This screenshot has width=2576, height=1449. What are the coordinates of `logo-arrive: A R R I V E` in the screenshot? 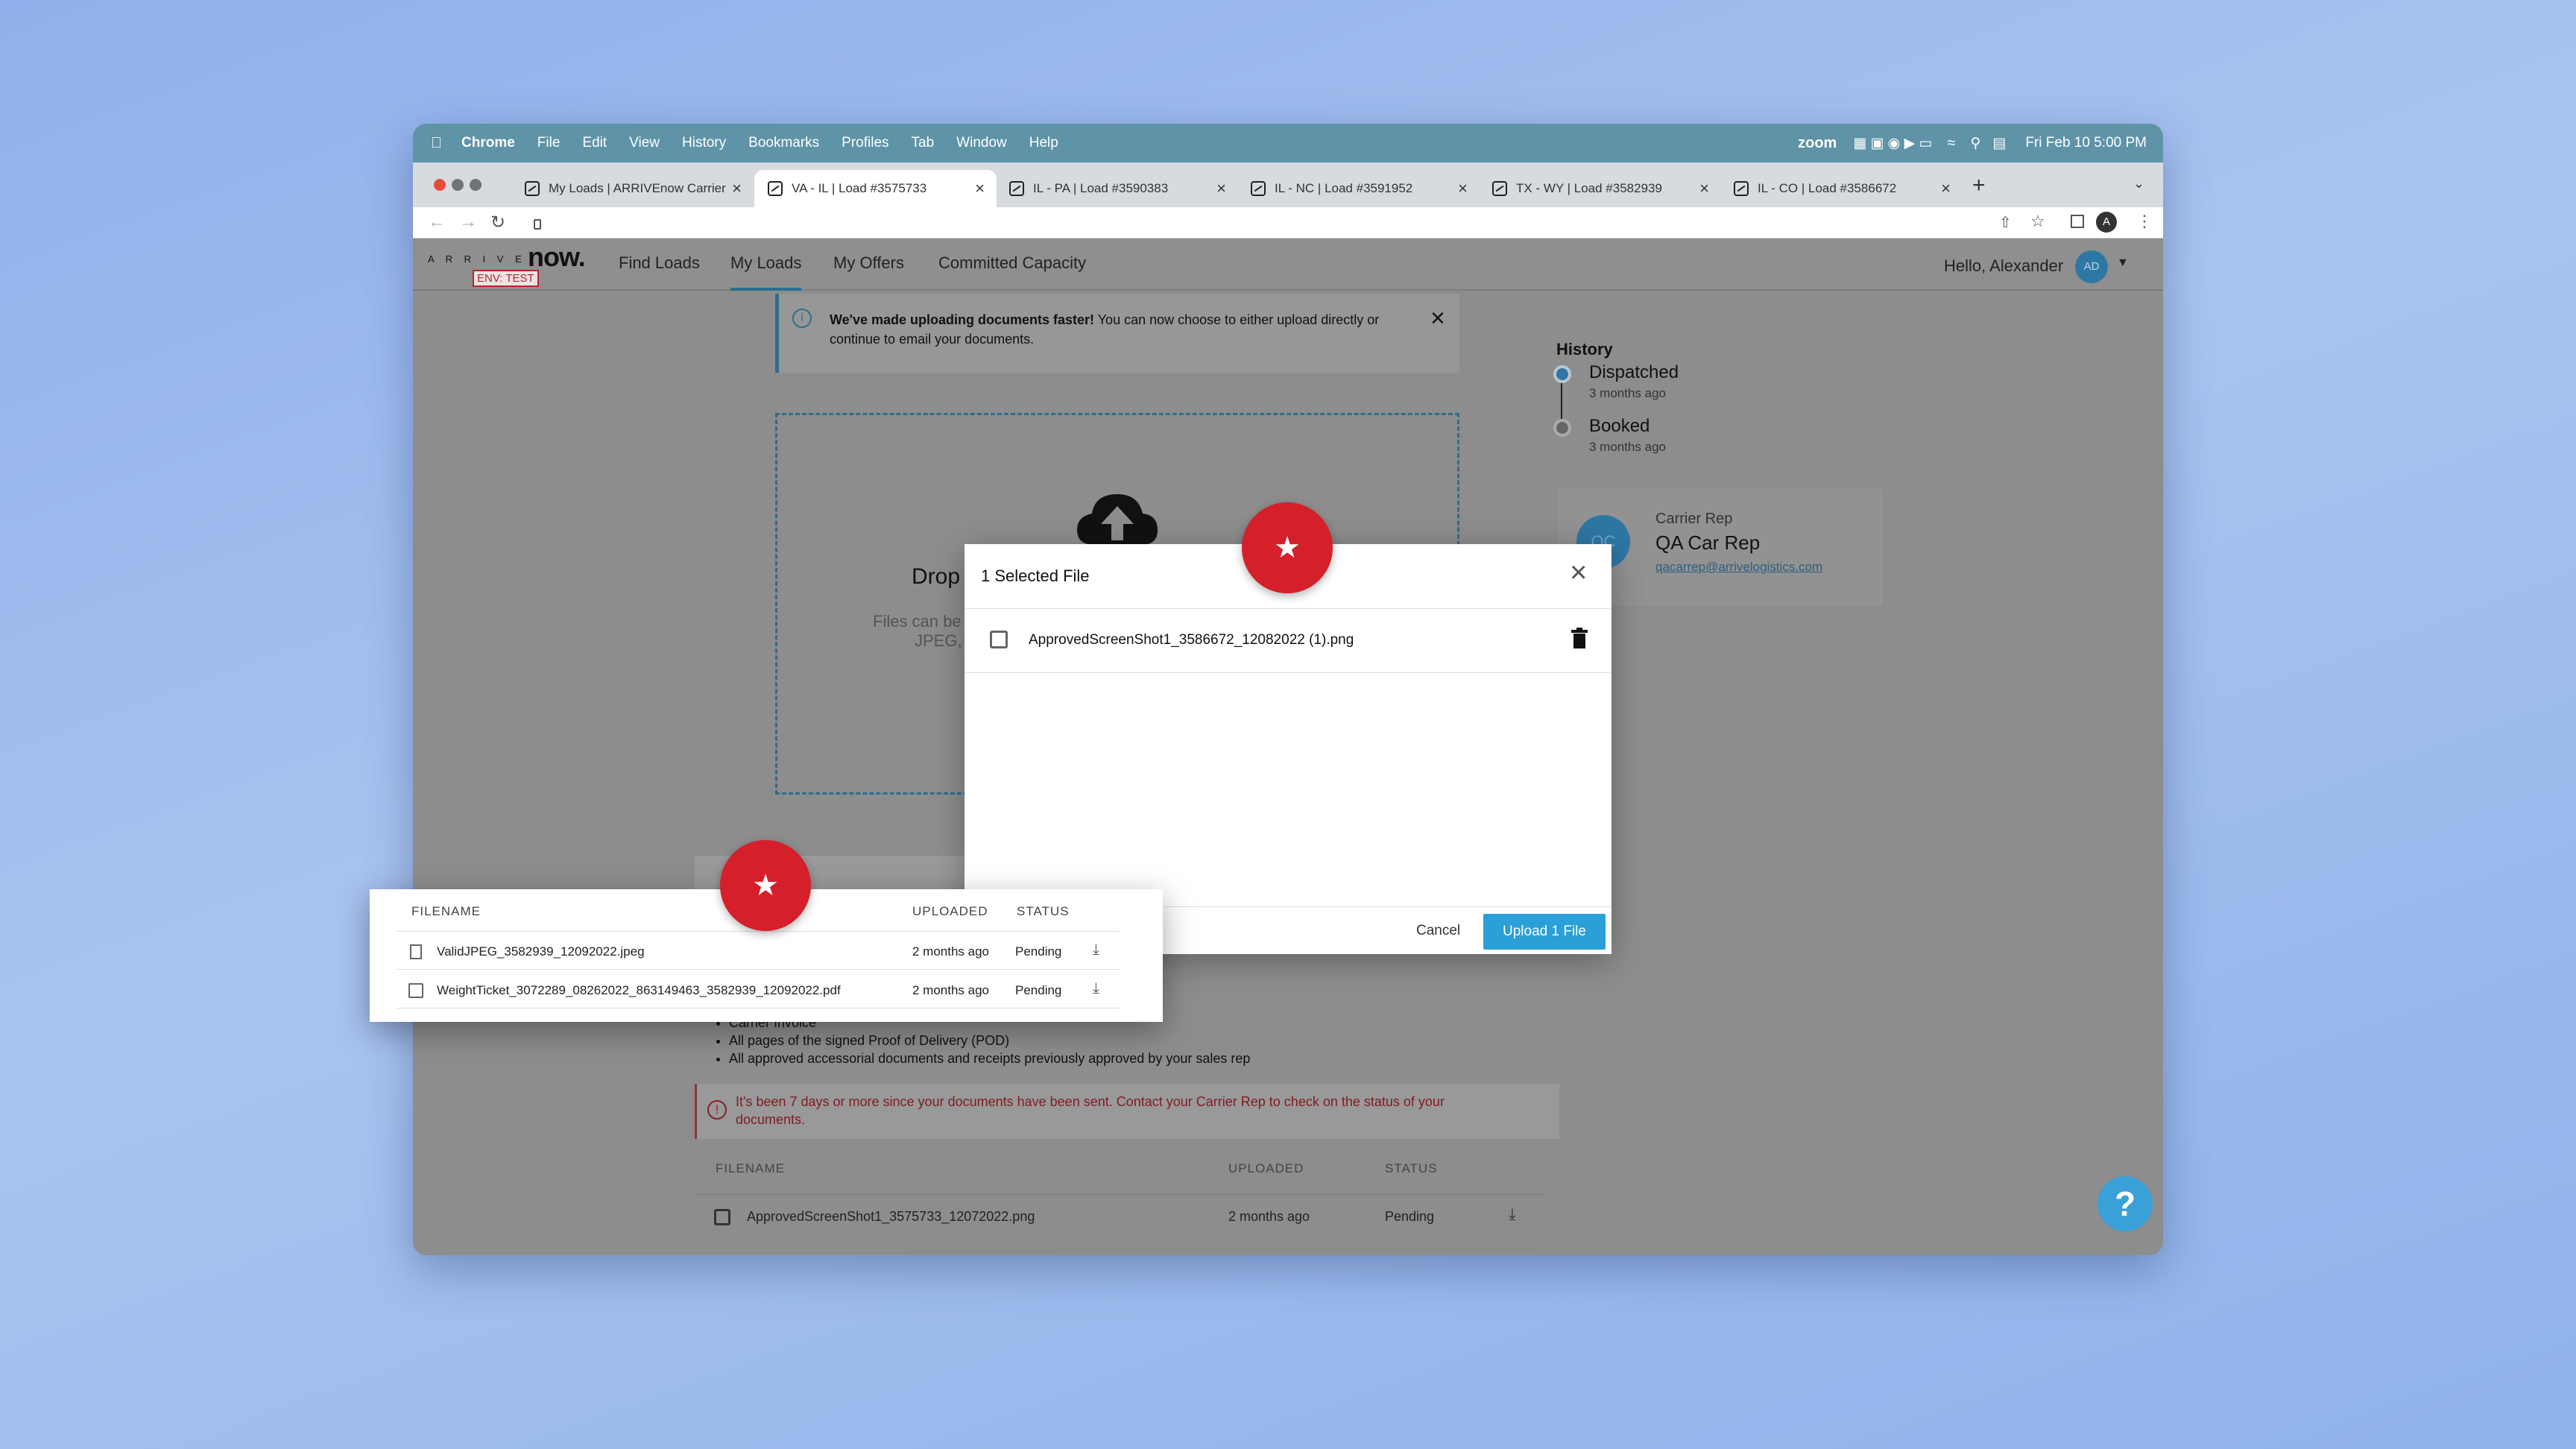 It's located at (477, 259).